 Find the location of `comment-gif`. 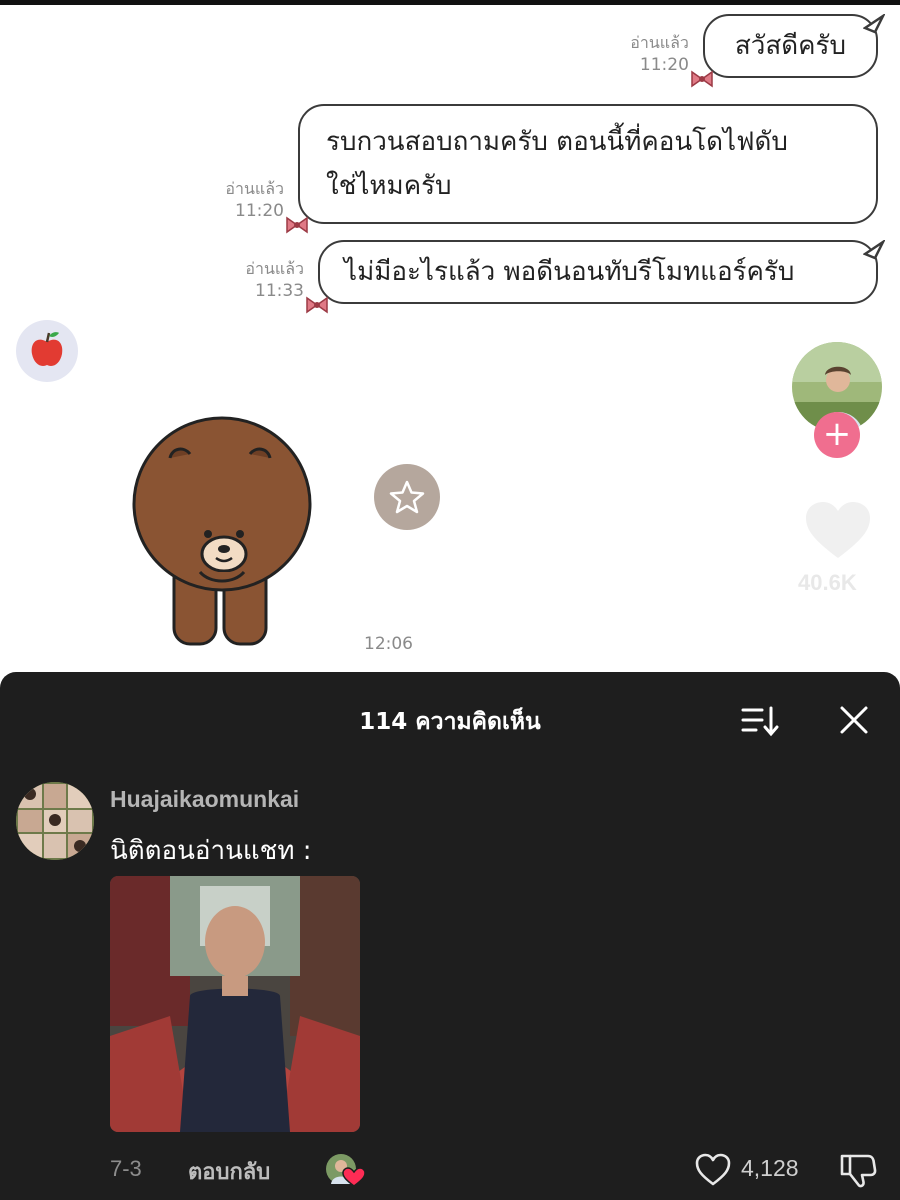

comment-gif is located at coordinates (235, 1004).